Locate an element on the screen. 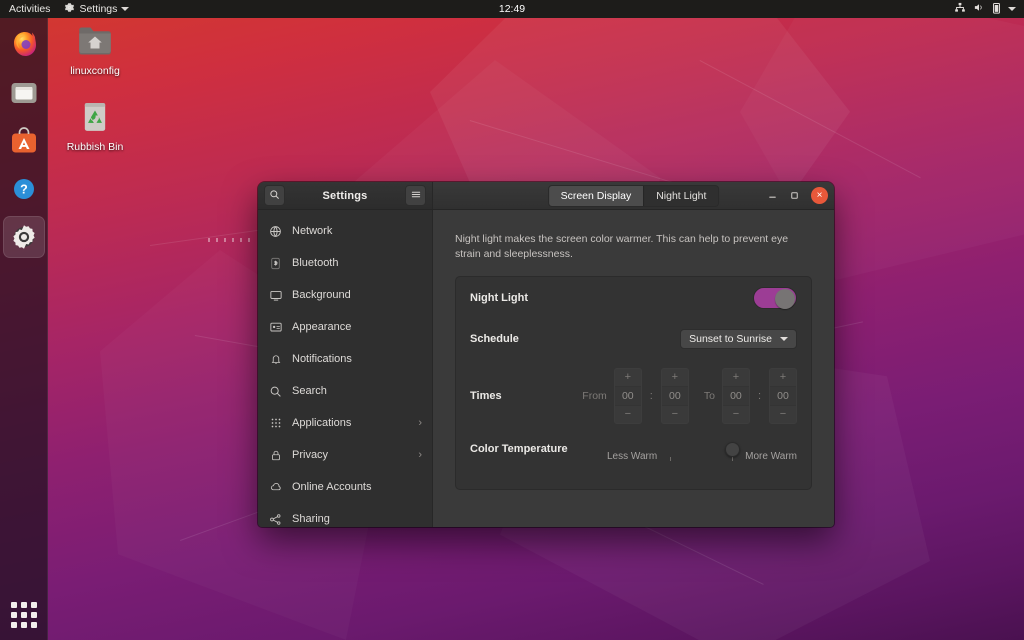 This screenshot has width=1024, height=640. close-button: × is located at coordinates (819, 195).